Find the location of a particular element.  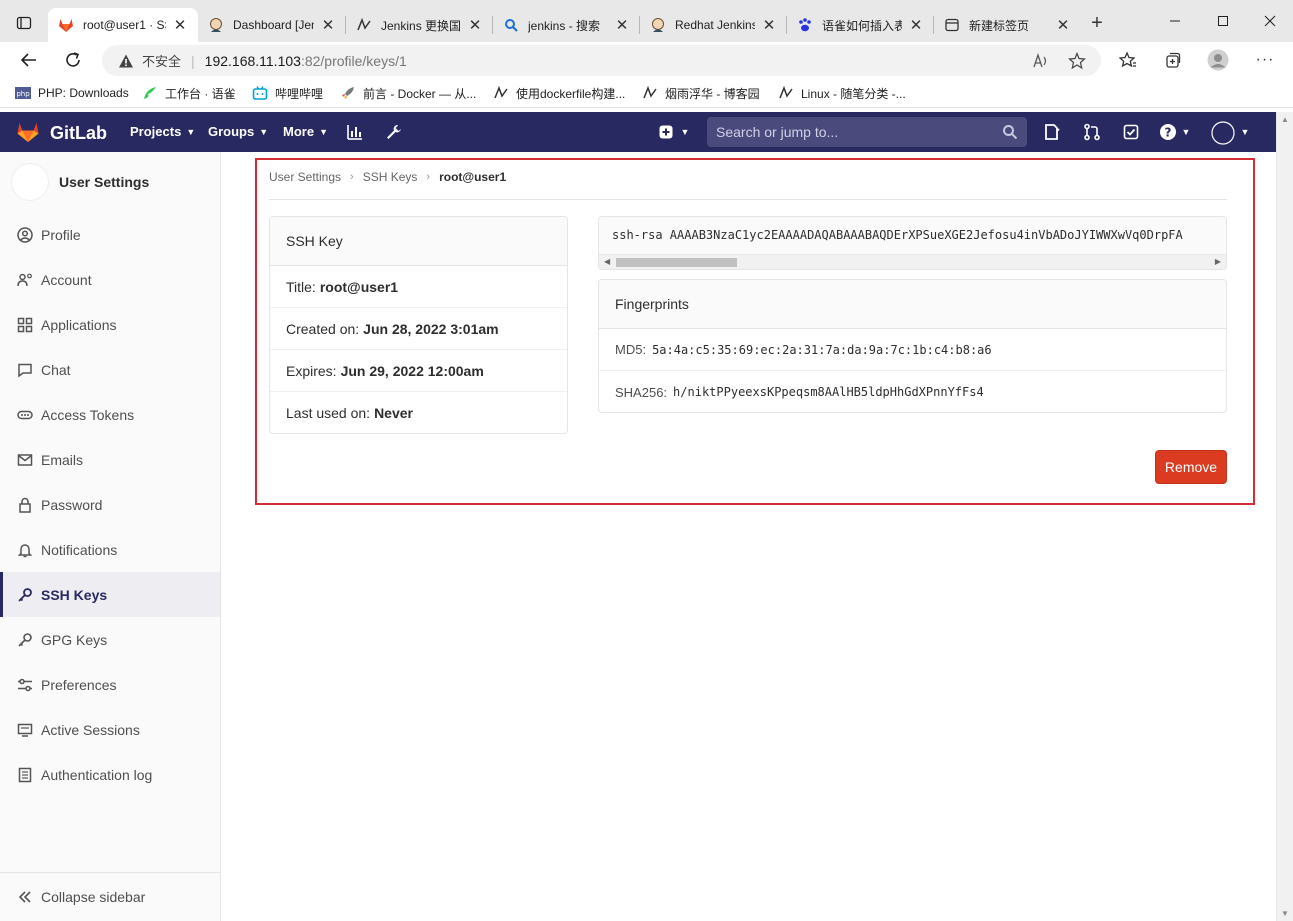

minimize-icon is located at coordinates (1175, 21).